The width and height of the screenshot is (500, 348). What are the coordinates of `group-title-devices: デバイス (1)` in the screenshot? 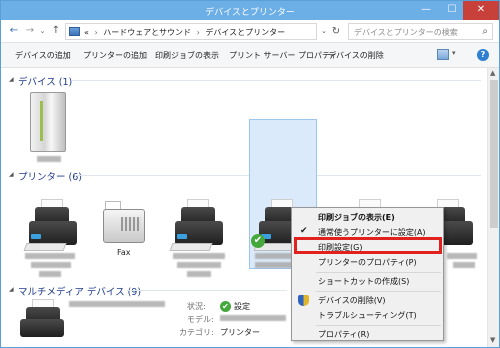 It's located at (45, 82).